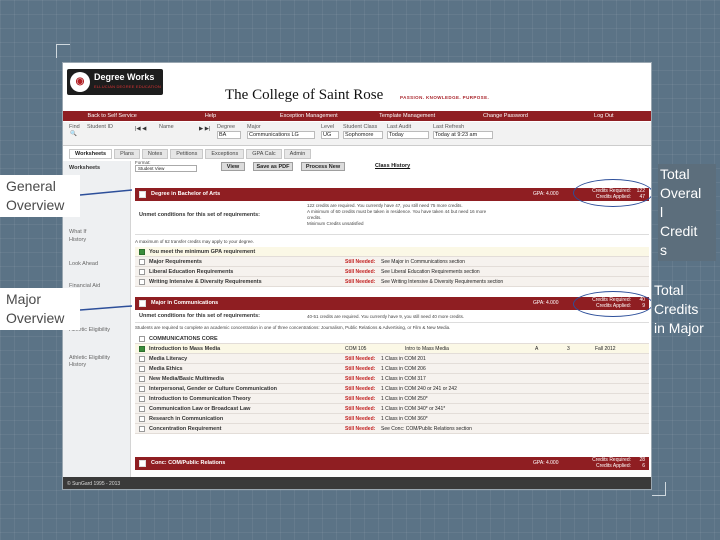  I want to click on total-credits-label: Total Overal l Credit s, so click(687, 212).